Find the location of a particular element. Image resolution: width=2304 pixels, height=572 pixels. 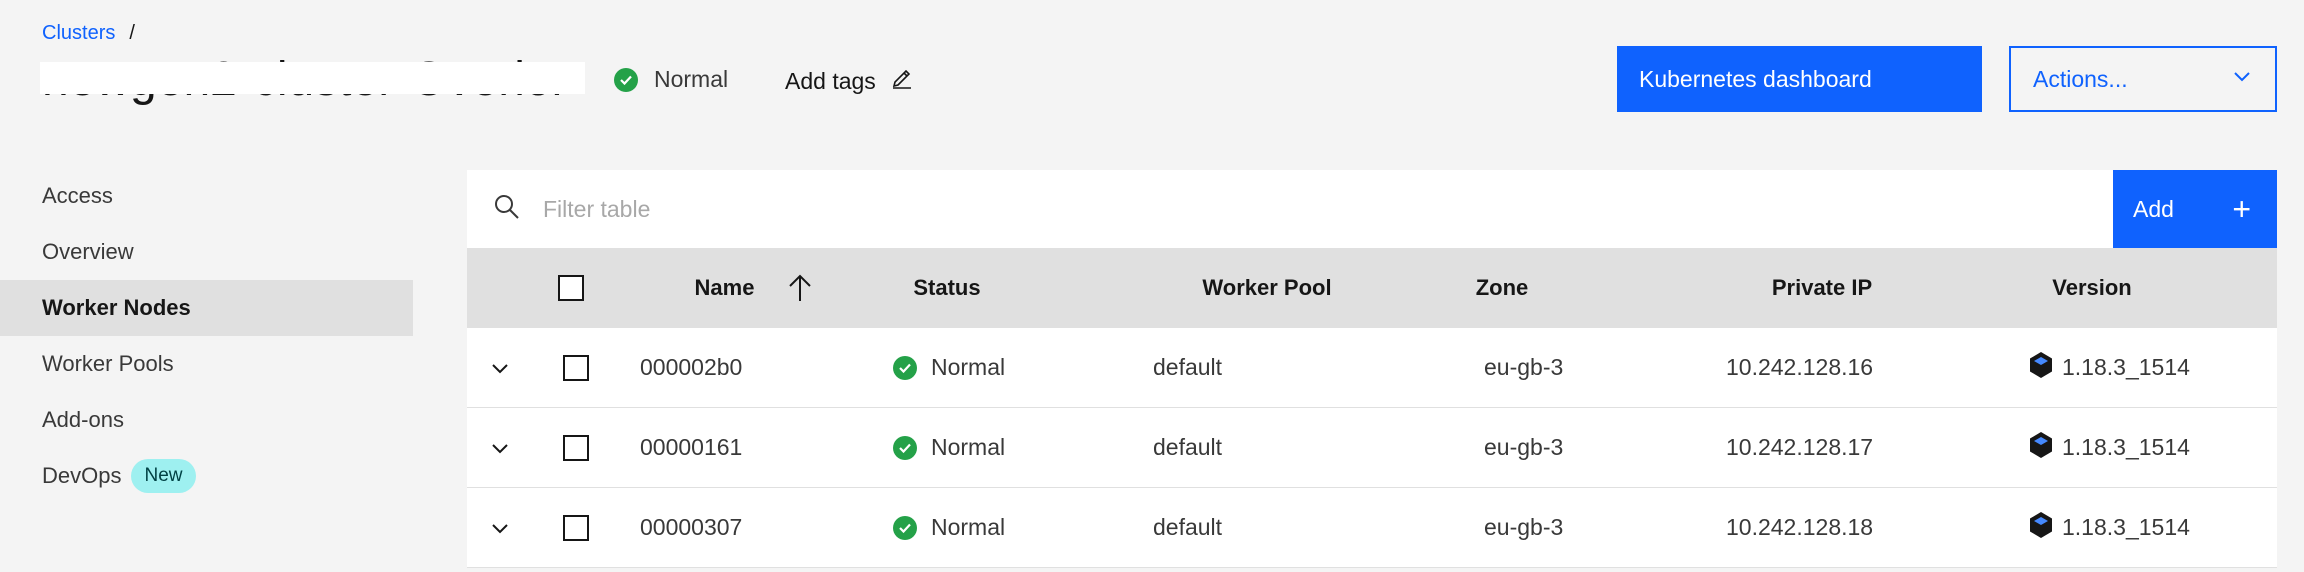

breadcrumb: Clusters / is located at coordinates (88, 33).